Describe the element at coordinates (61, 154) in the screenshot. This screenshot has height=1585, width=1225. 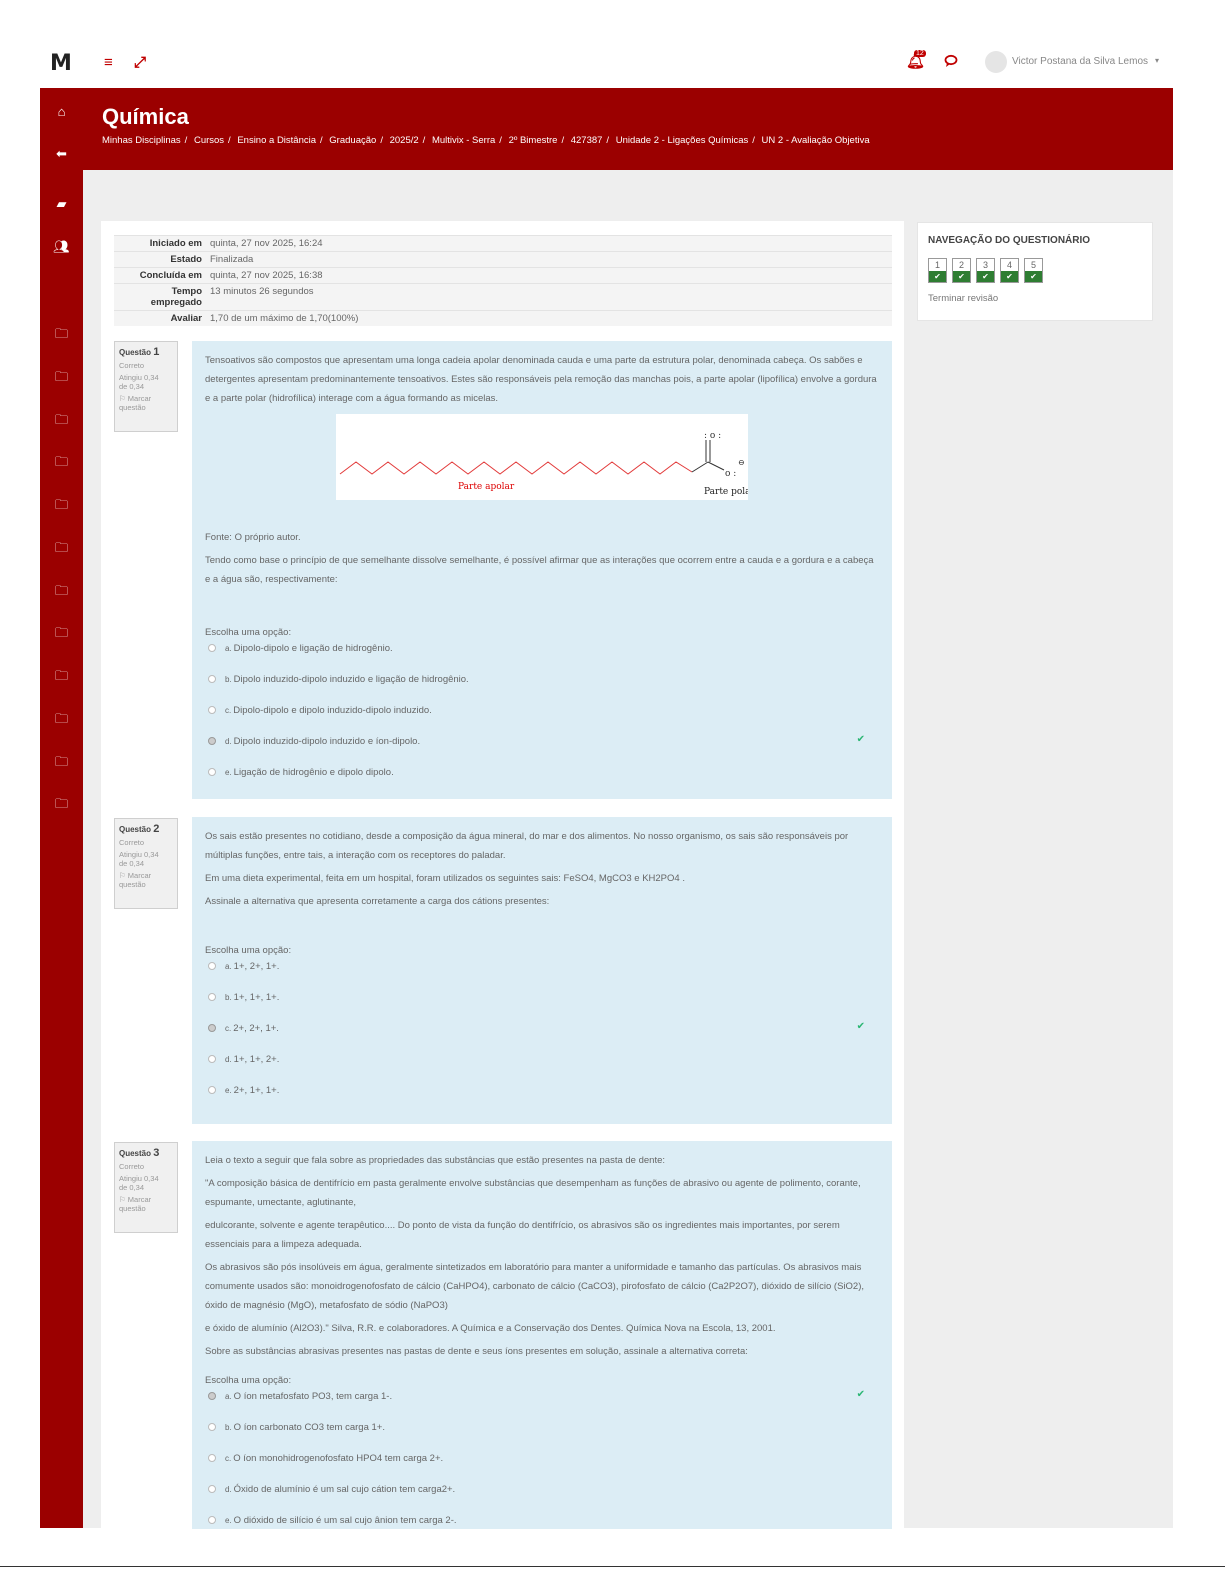
I see `arrow-left-icon: ⬅` at that location.